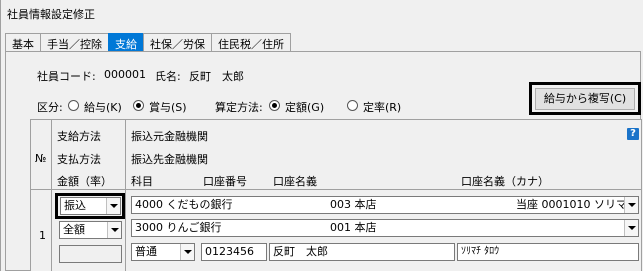 This screenshot has width=643, height=271. Describe the element at coordinates (23, 42) in the screenshot. I see `tab-basic: 基本` at that location.